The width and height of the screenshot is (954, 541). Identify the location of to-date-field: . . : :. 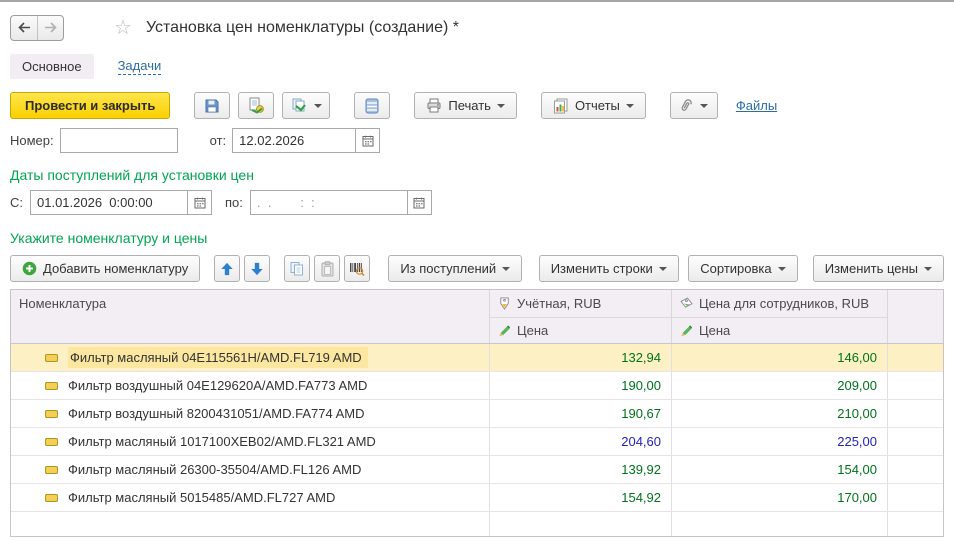
(340, 202).